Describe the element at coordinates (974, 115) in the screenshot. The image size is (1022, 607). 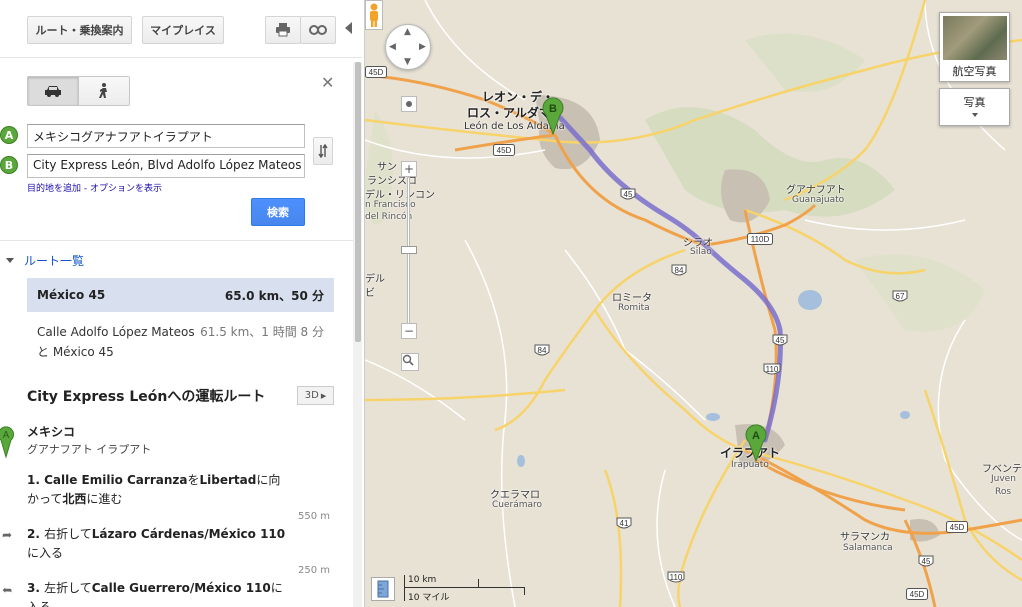
I see `chevron-down-icon` at that location.